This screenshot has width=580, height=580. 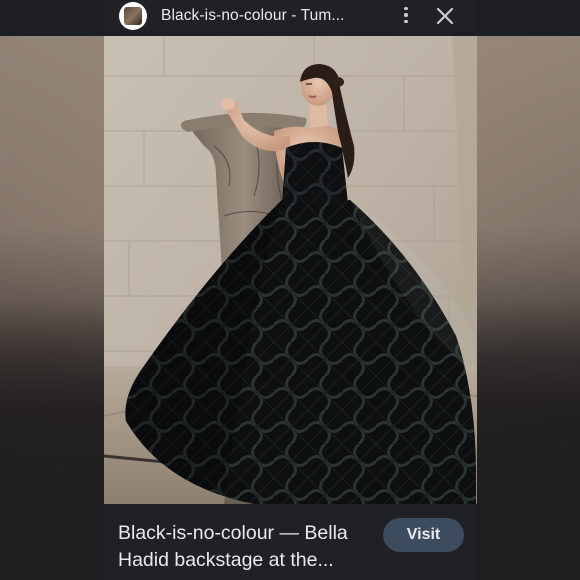 I want to click on site-favicon-icon, so click(x=133, y=16).